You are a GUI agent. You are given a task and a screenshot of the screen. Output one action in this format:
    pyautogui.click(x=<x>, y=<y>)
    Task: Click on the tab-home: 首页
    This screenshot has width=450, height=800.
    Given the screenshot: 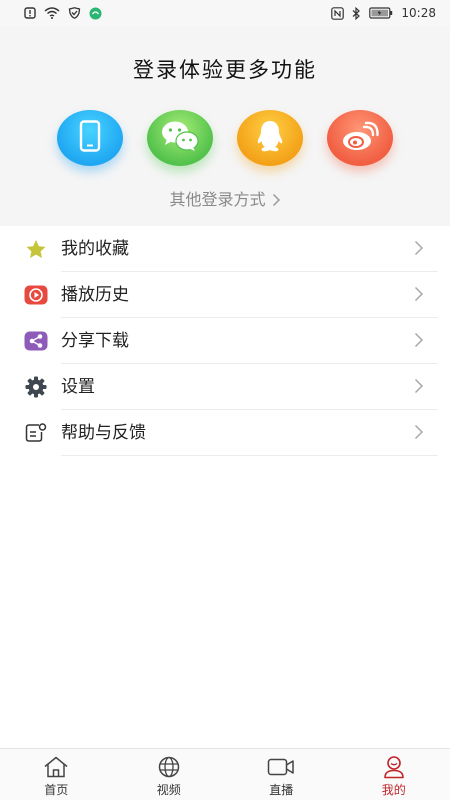 What is the action you would take?
    pyautogui.click(x=56, y=774)
    